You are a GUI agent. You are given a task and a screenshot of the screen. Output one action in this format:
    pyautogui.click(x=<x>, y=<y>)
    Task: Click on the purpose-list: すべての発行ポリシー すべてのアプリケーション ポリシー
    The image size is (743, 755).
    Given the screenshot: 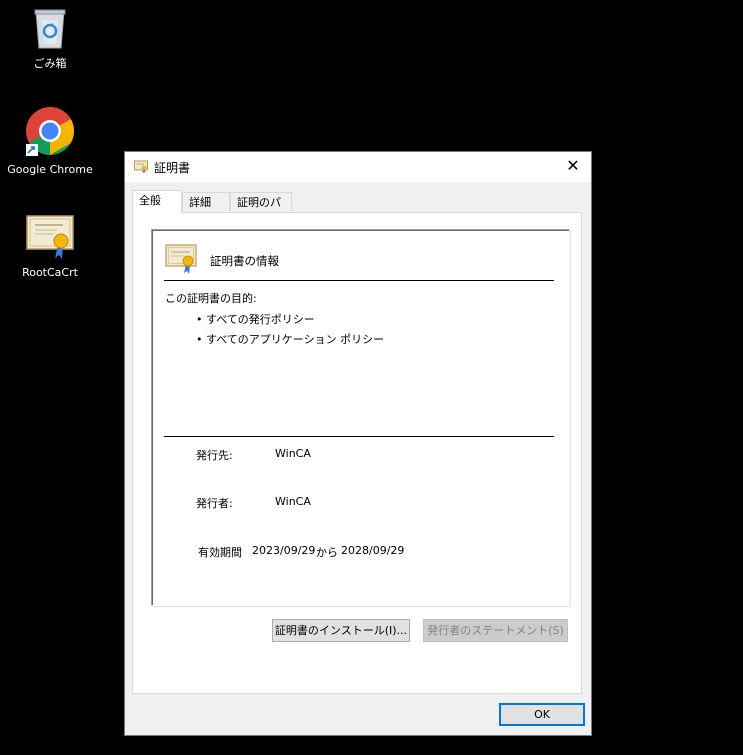 What is the action you would take?
    pyautogui.click(x=290, y=332)
    